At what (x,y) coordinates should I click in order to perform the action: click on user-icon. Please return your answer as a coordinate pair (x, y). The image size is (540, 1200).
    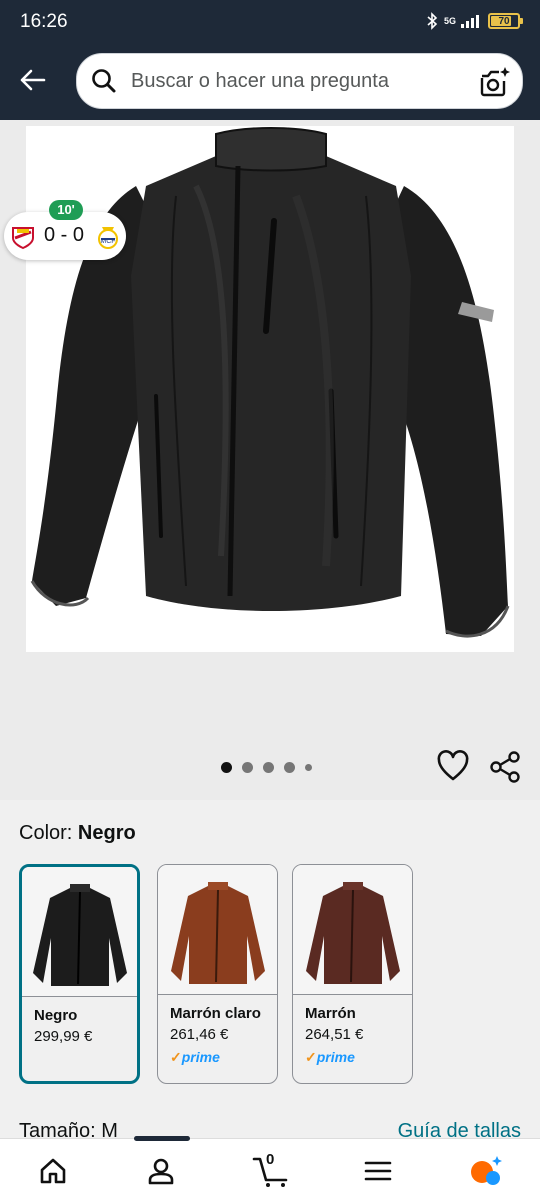
    Looking at the image, I should click on (161, 1171).